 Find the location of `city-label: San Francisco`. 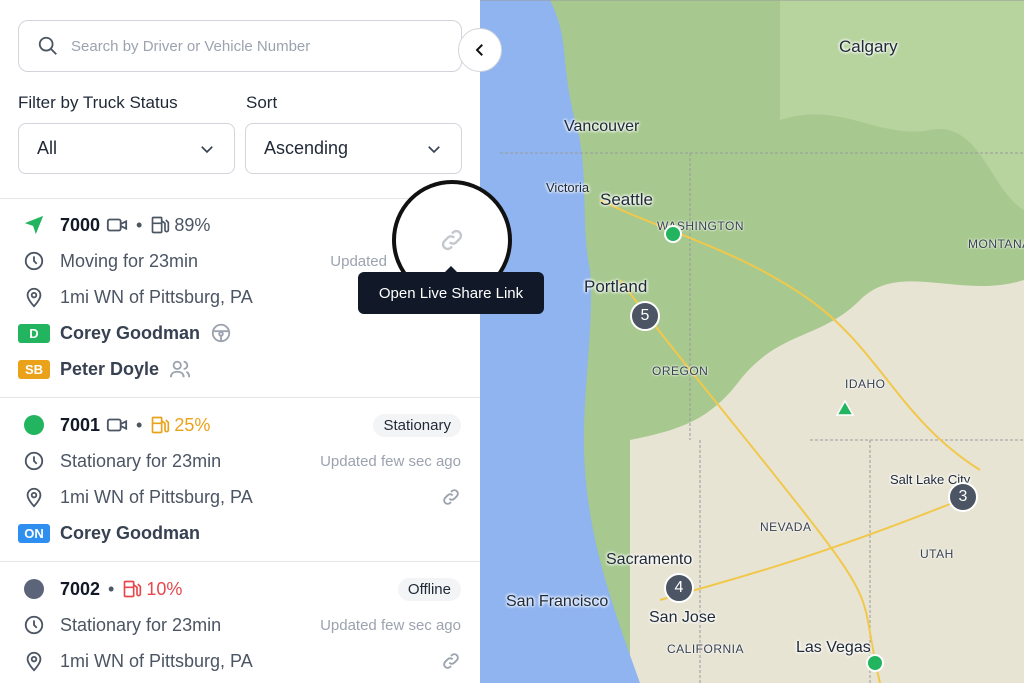

city-label: San Francisco is located at coordinates (557, 601).